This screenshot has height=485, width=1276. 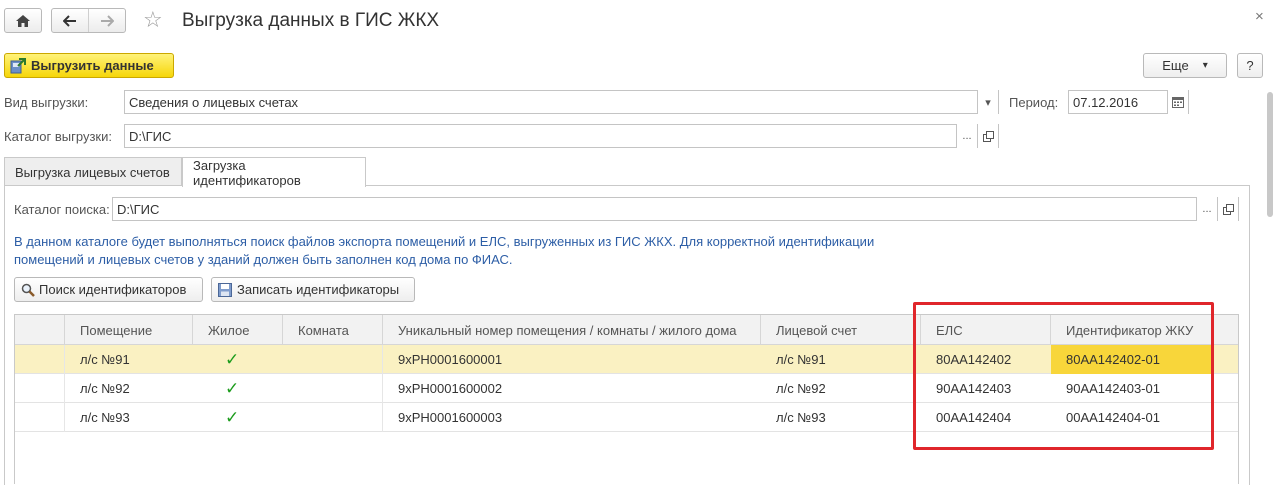 I want to click on search-icon, so click(x=28, y=290).